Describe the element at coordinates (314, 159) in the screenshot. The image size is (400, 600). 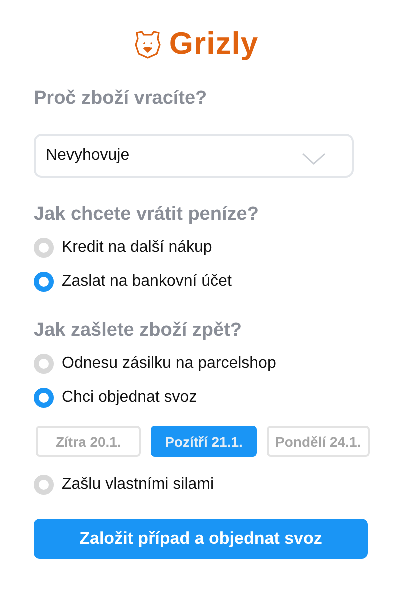
I see `chevron-down-icon` at that location.